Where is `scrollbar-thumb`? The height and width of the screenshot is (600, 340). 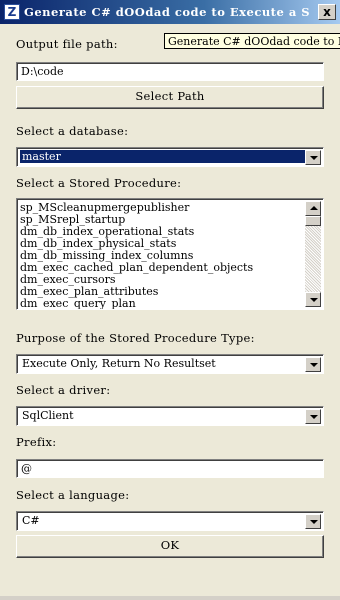 scrollbar-thumb is located at coordinates (313, 221).